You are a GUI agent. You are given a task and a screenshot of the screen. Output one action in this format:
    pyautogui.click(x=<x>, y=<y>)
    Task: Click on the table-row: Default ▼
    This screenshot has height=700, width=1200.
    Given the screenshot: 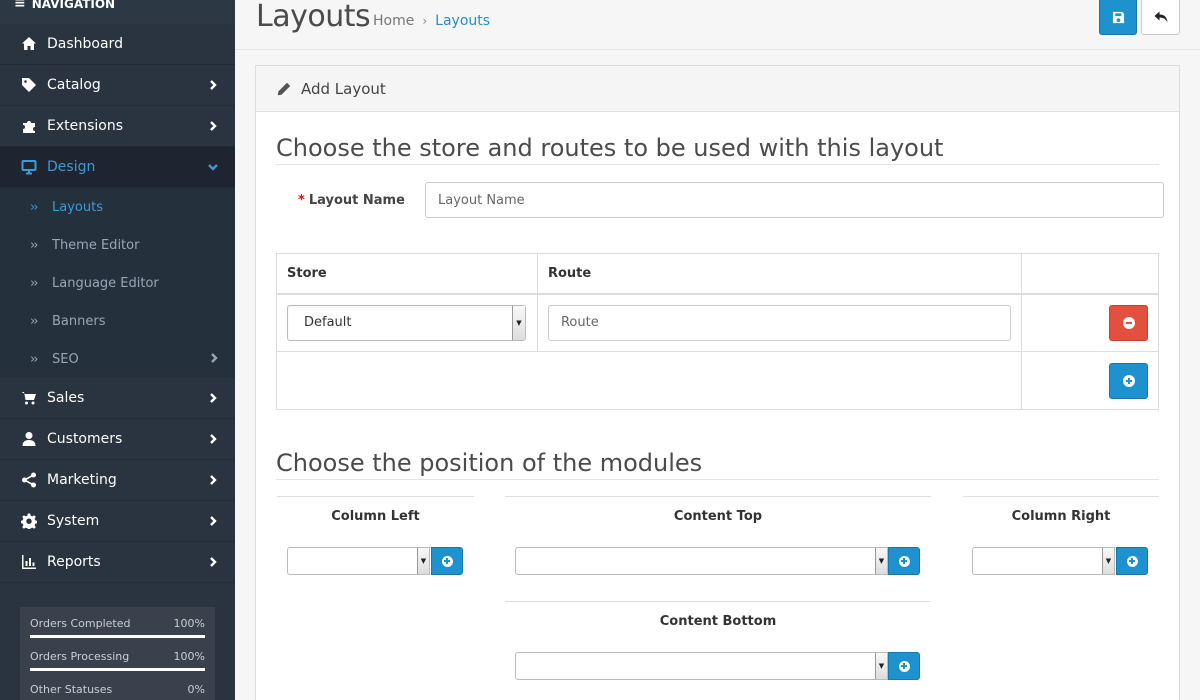 What is the action you would take?
    pyautogui.click(x=718, y=322)
    